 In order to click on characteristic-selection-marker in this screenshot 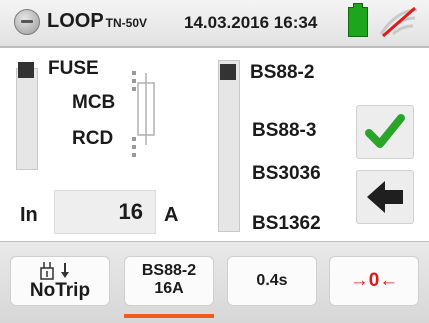, I will do `click(228, 72)`.